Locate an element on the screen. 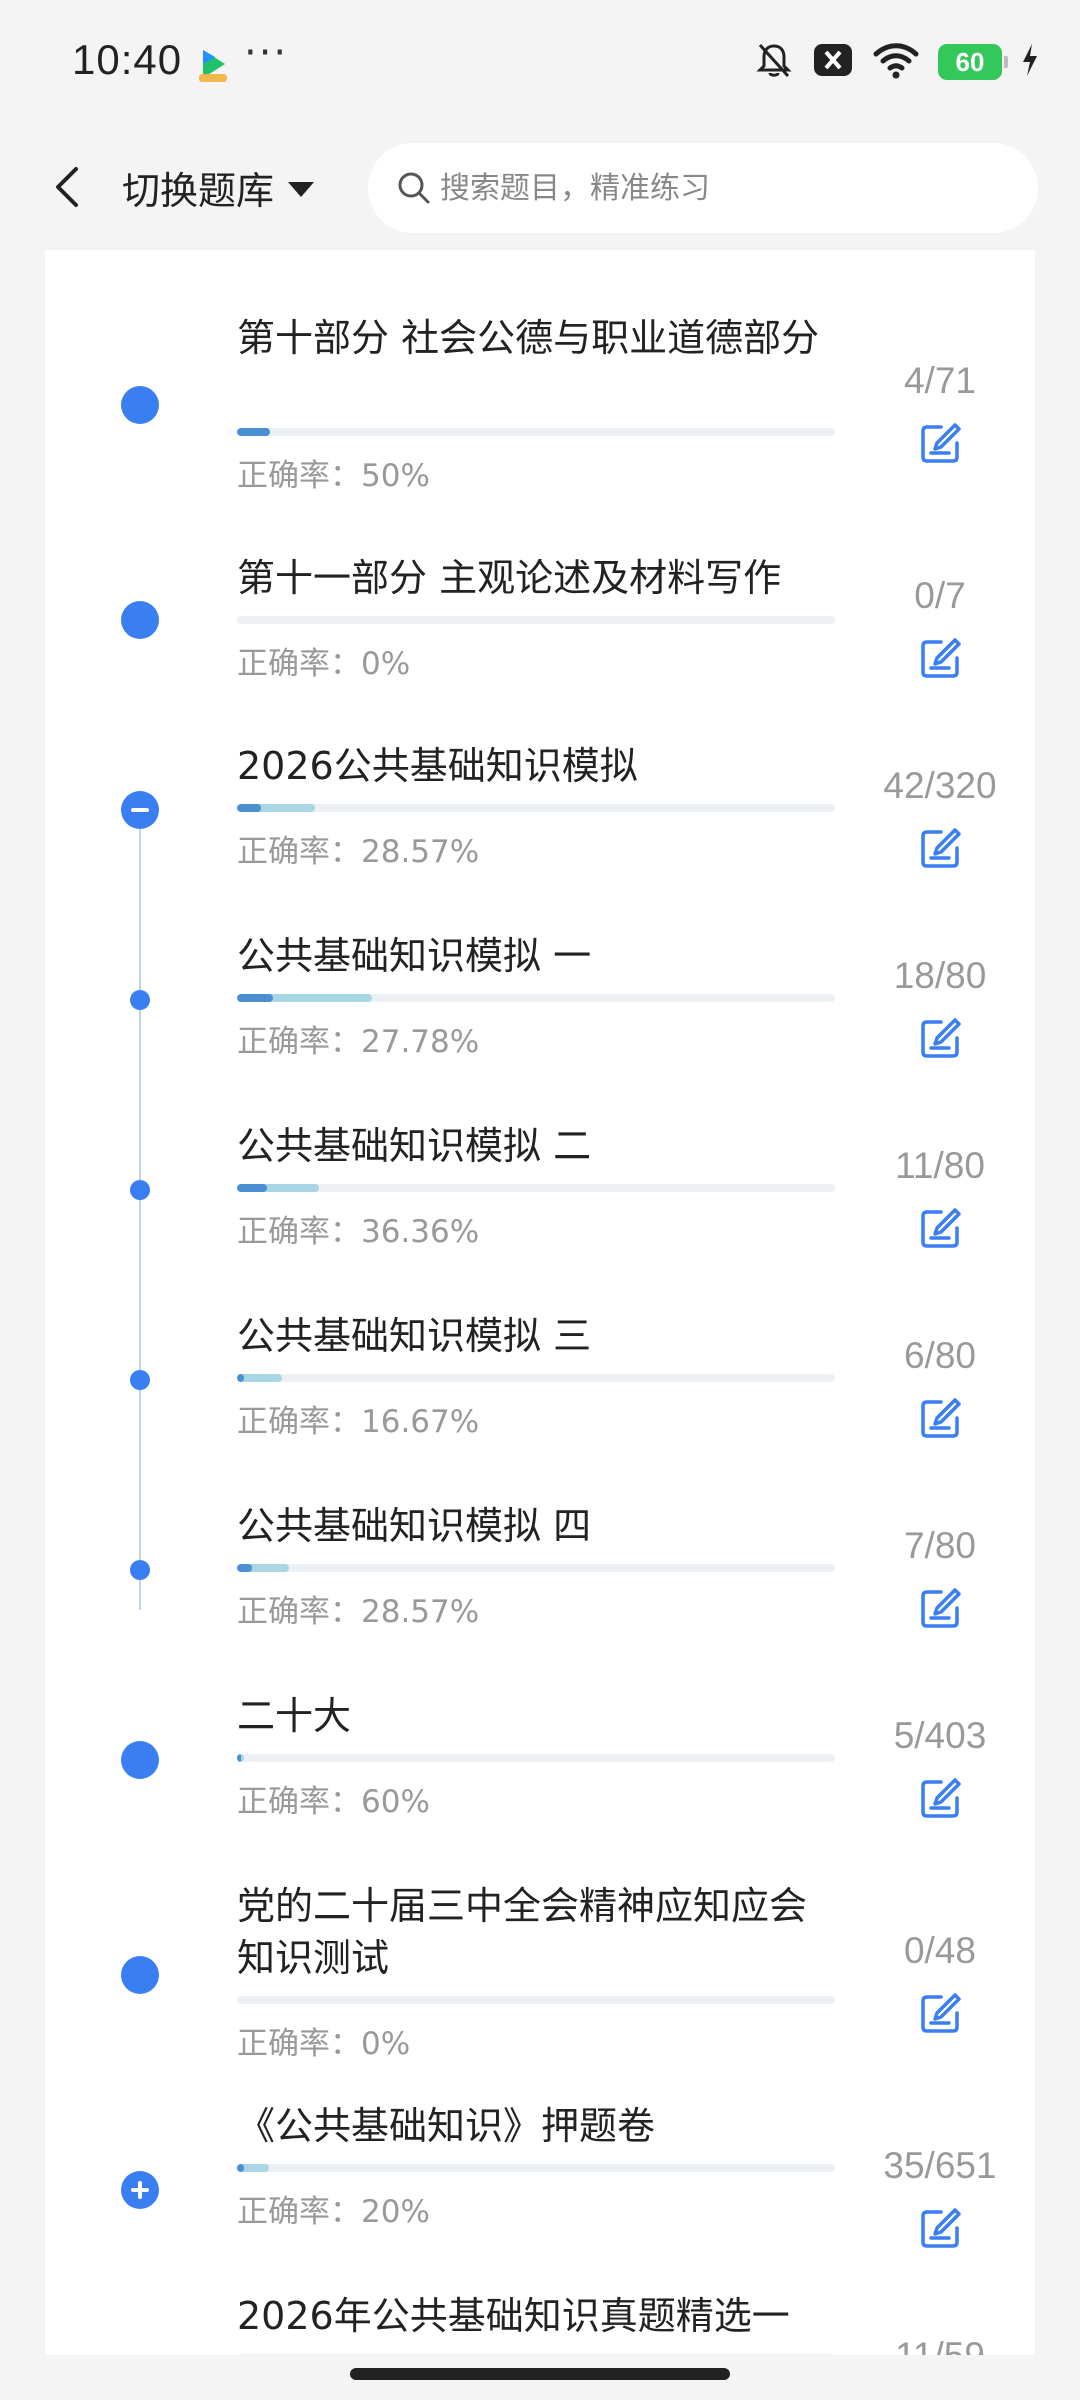  progress-count: 4/71 is located at coordinates (939, 380).